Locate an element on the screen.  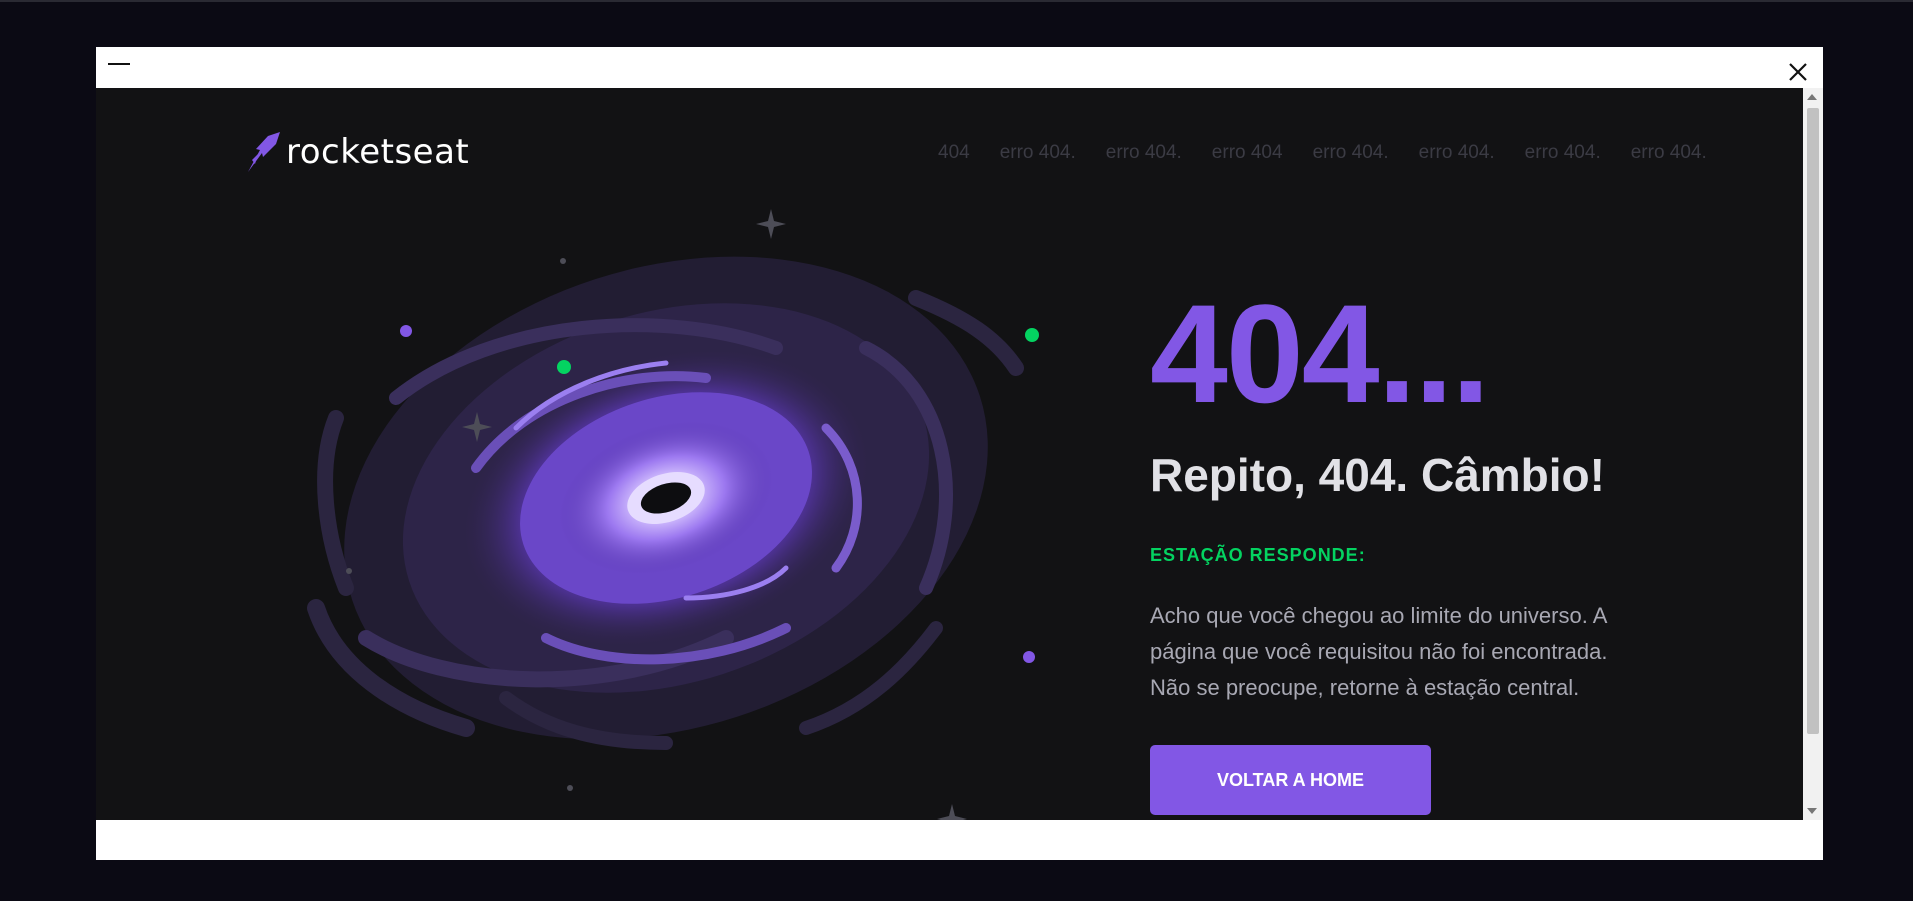
marquee-item: 404 is located at coordinates (954, 152).